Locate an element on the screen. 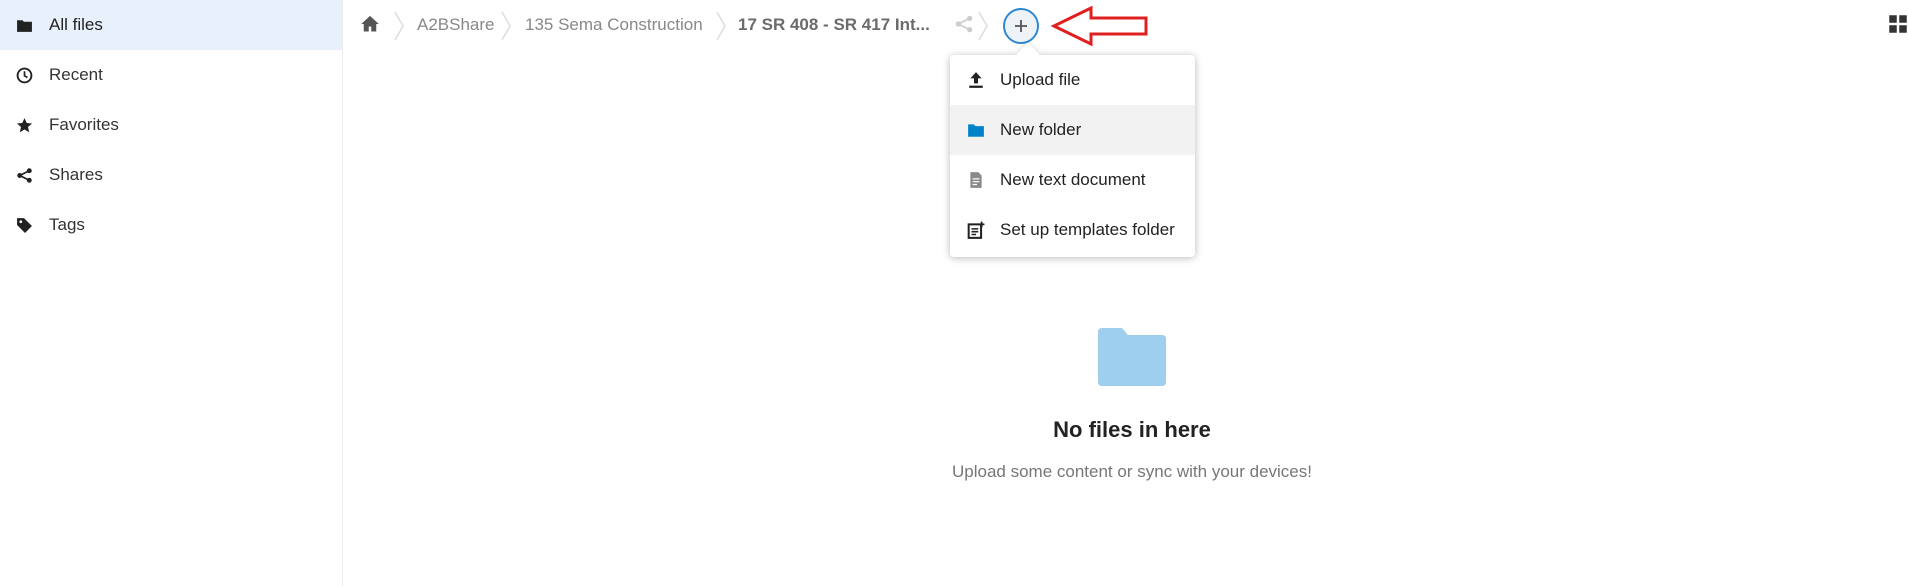 This screenshot has height=586, width=1908. menu-item-upload-file: Upload file is located at coordinates (1072, 80).